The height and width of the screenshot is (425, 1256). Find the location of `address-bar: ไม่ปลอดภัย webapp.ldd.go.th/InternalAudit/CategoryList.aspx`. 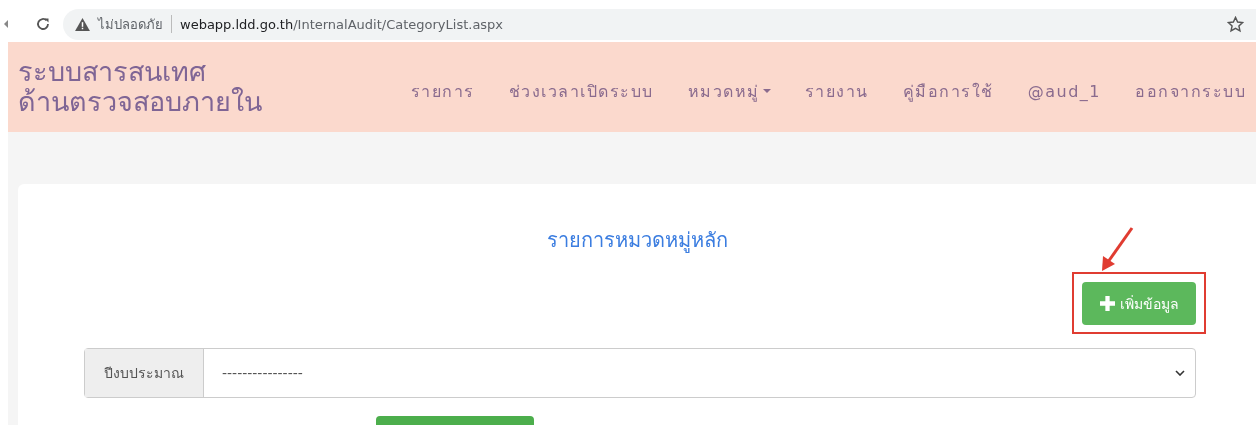

address-bar: ไม่ปลอดภัย webapp.ldd.go.th/InternalAudit/CategoryList.aspx is located at coordinates (659, 24).